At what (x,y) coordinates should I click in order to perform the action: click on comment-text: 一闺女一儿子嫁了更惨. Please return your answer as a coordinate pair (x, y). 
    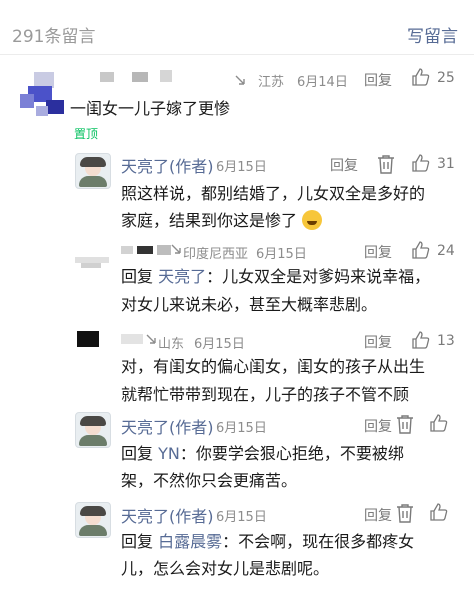
    Looking at the image, I should click on (150, 108).